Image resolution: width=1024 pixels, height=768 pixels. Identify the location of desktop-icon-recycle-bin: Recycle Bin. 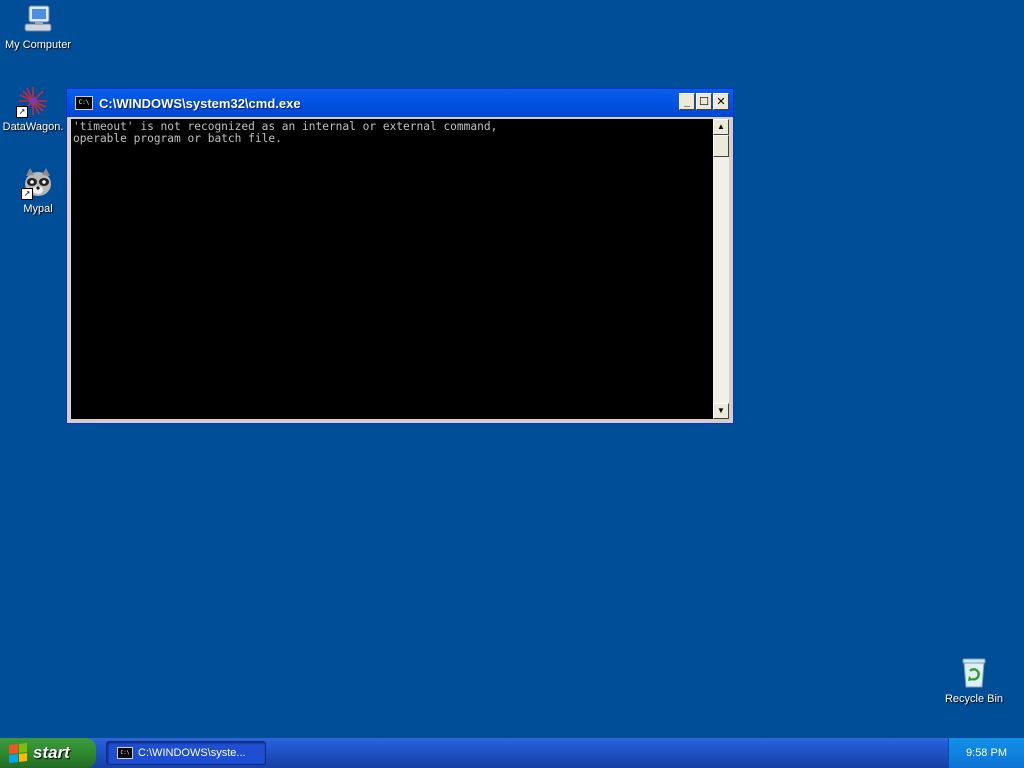
(974, 680).